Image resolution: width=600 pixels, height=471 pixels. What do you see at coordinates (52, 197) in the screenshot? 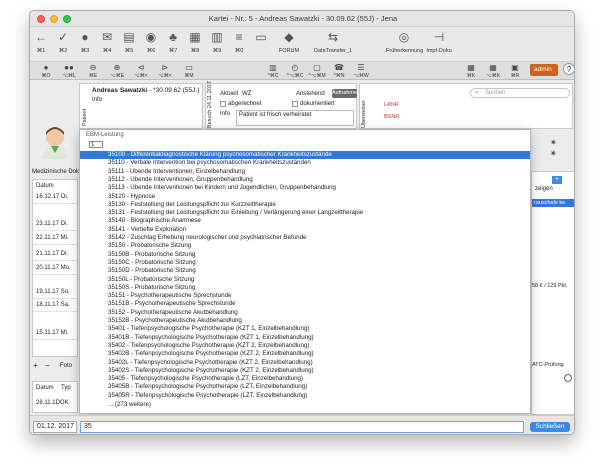
I see `table-row: 16.12.17 Di.` at bounding box center [52, 197].